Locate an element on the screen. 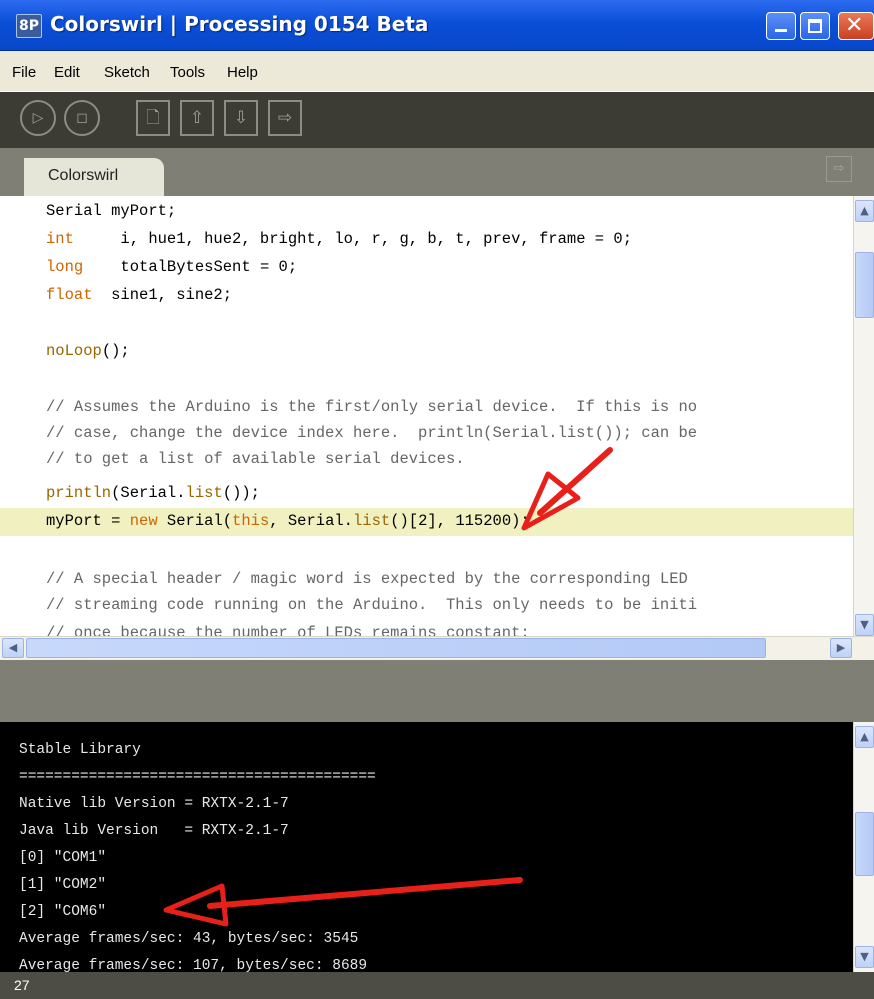  minimize-button is located at coordinates (781, 26).